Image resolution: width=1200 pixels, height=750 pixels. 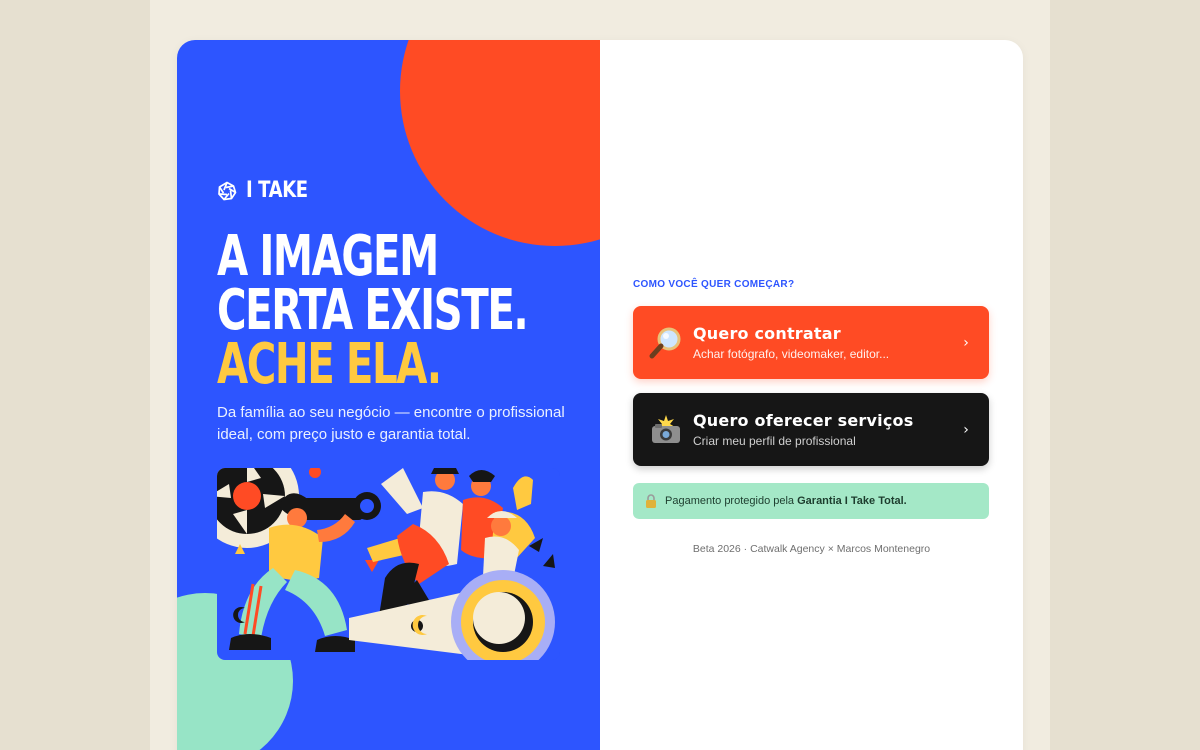 I want to click on brand-logo: I TAKE, so click(x=269, y=190).